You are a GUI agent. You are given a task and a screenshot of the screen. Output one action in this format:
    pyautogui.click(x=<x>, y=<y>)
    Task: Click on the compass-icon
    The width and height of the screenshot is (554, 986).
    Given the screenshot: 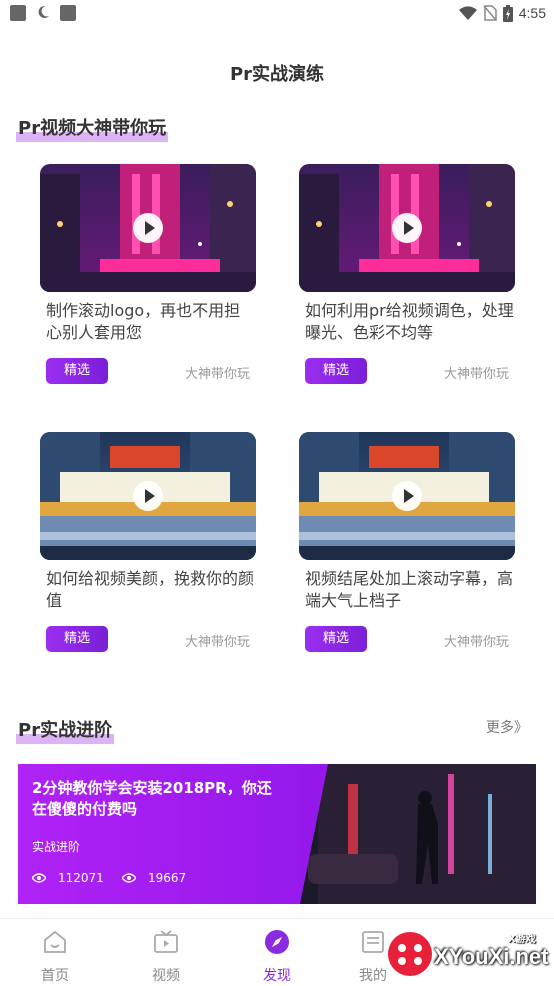 What is the action you would take?
    pyautogui.click(x=277, y=942)
    